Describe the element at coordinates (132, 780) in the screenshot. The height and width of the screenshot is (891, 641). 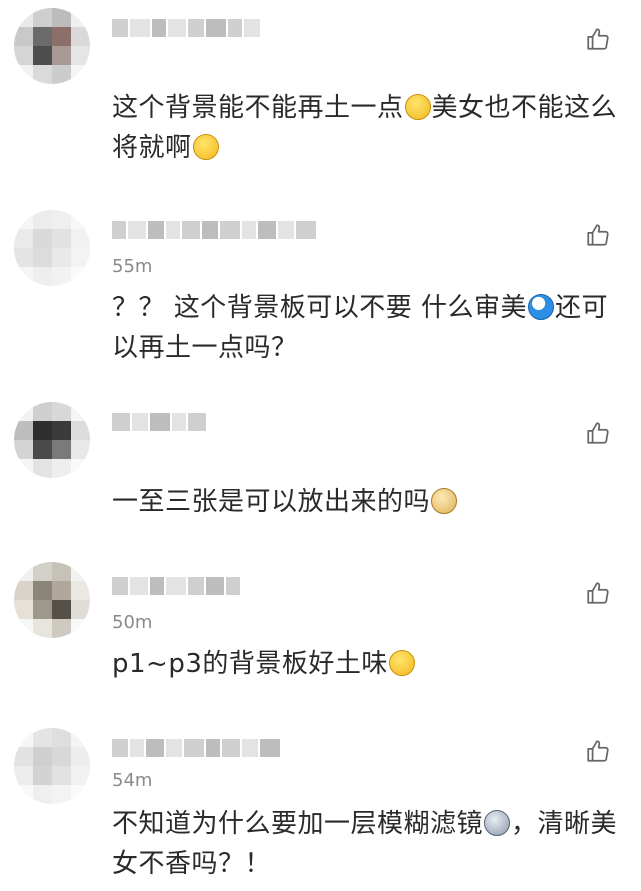
I see `comment-time: 54m` at that location.